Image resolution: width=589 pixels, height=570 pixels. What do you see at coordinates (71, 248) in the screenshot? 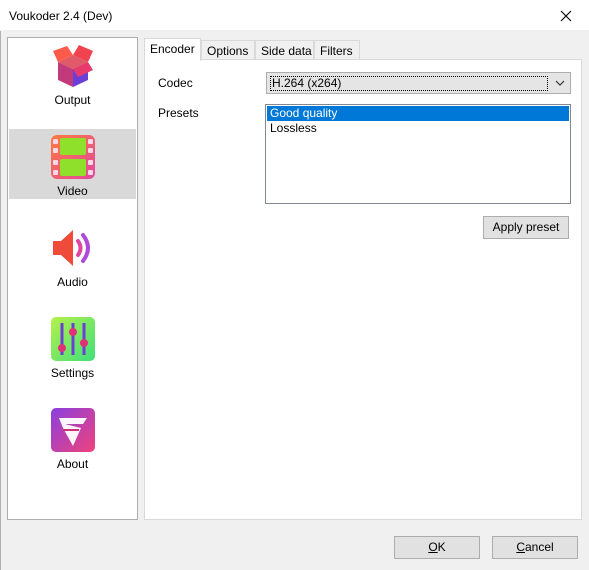
I see `audio-speaker-icon` at bounding box center [71, 248].